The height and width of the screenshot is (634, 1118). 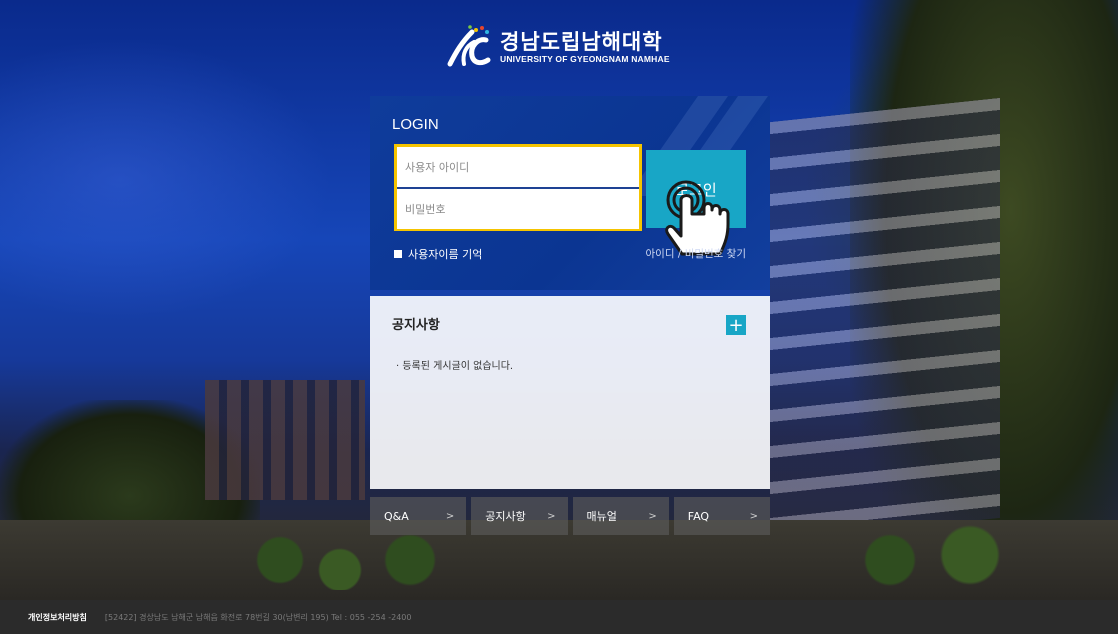 What do you see at coordinates (455, 366) in the screenshot?
I see `notice-empty-message: · 등록된 게시글이 없습니다.` at bounding box center [455, 366].